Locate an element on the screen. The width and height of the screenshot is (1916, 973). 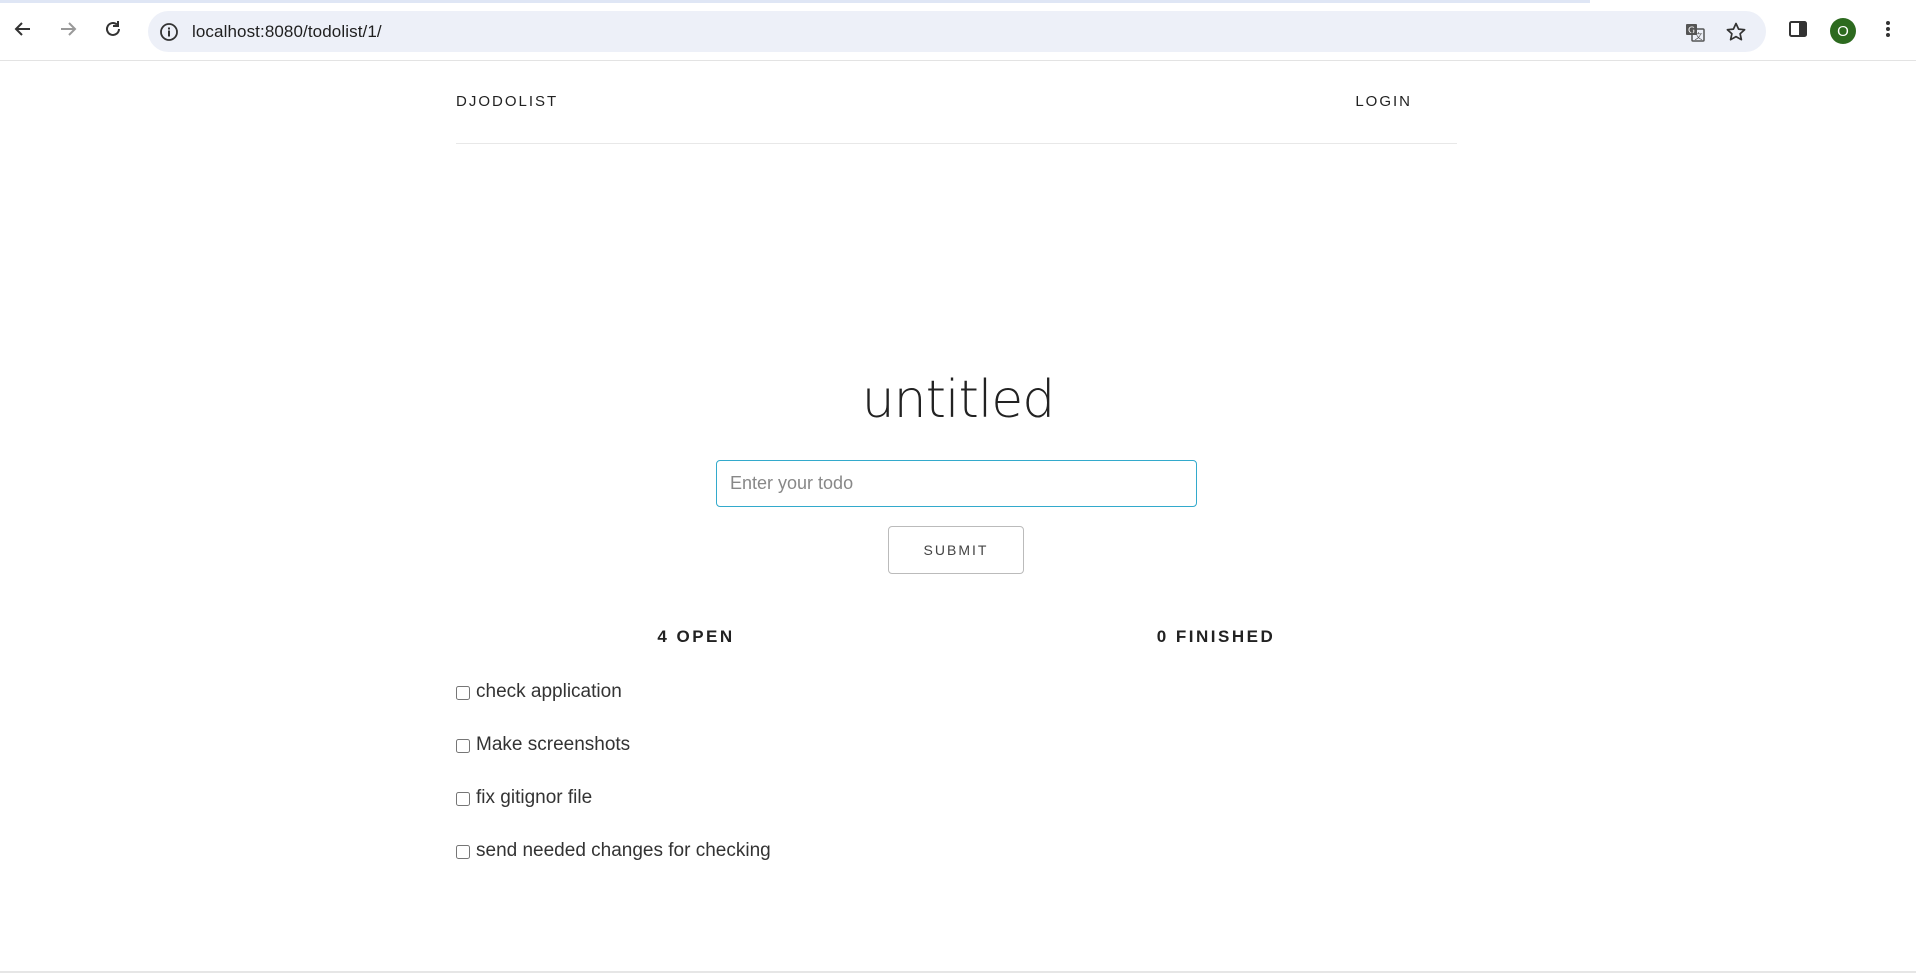
arrow-right-icon is located at coordinates (68, 31).